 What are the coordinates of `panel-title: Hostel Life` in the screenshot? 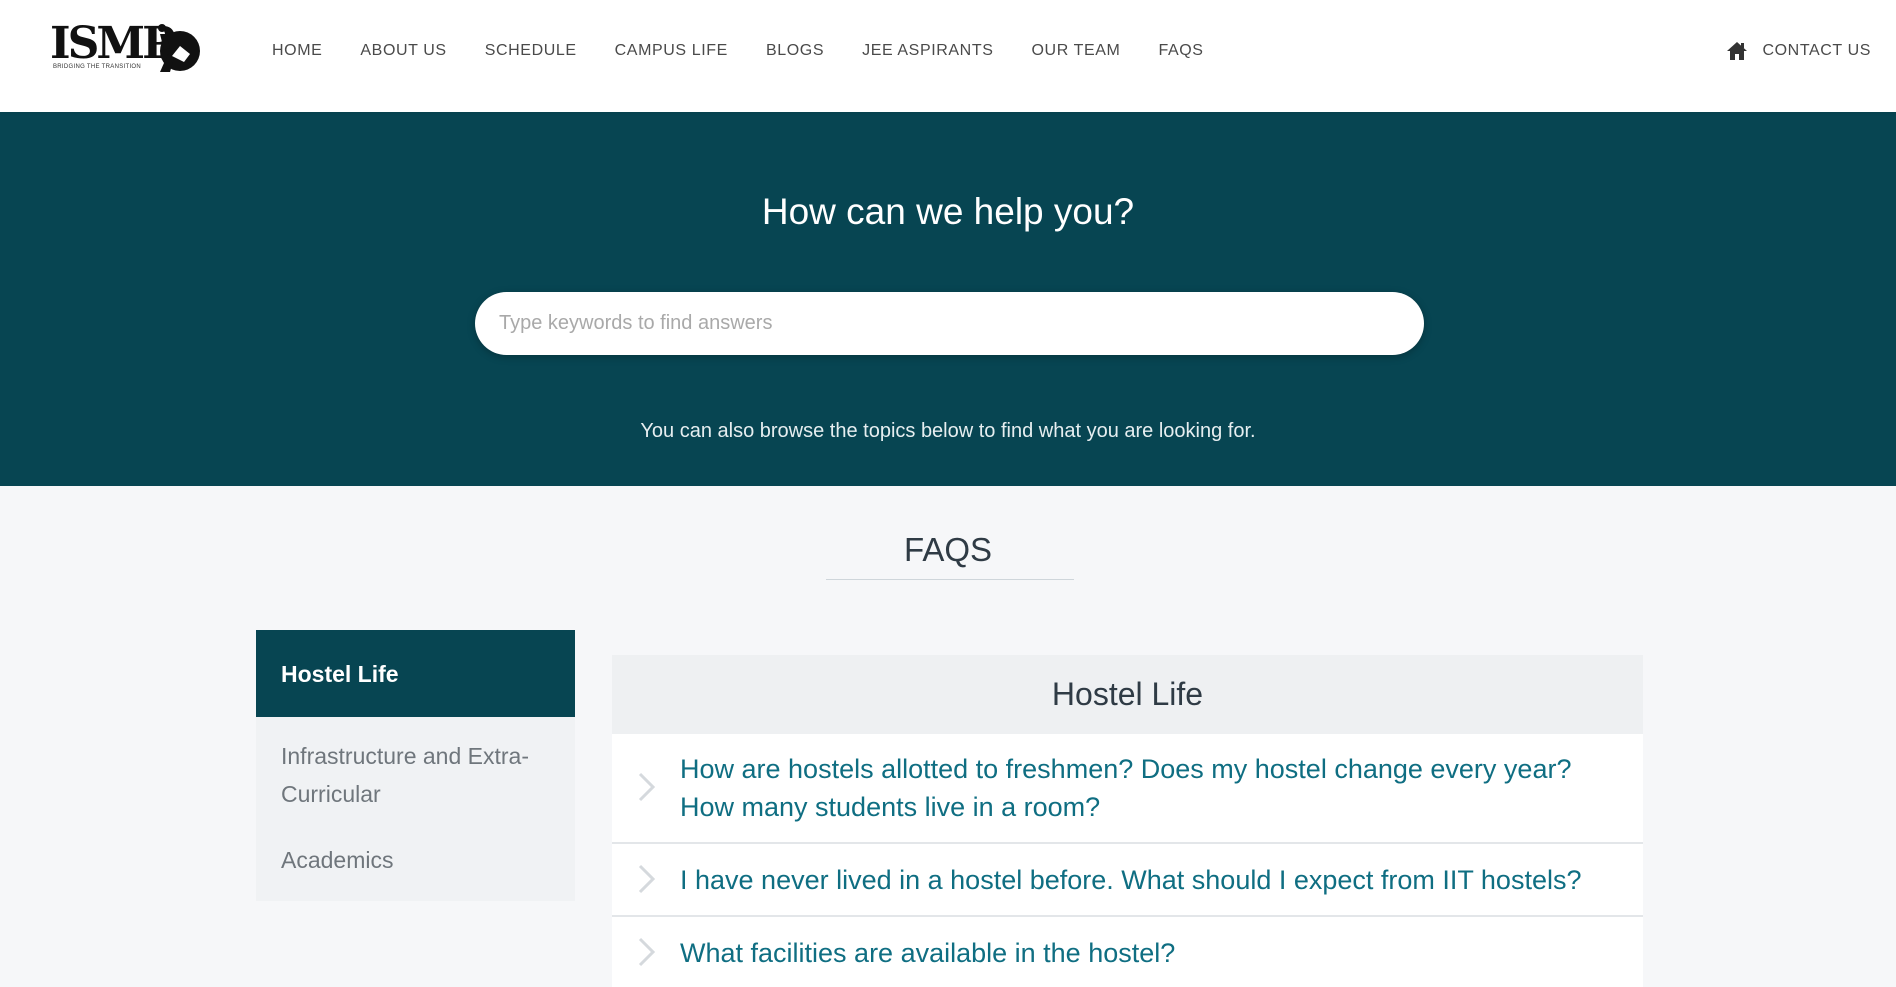 It's located at (1127, 694).